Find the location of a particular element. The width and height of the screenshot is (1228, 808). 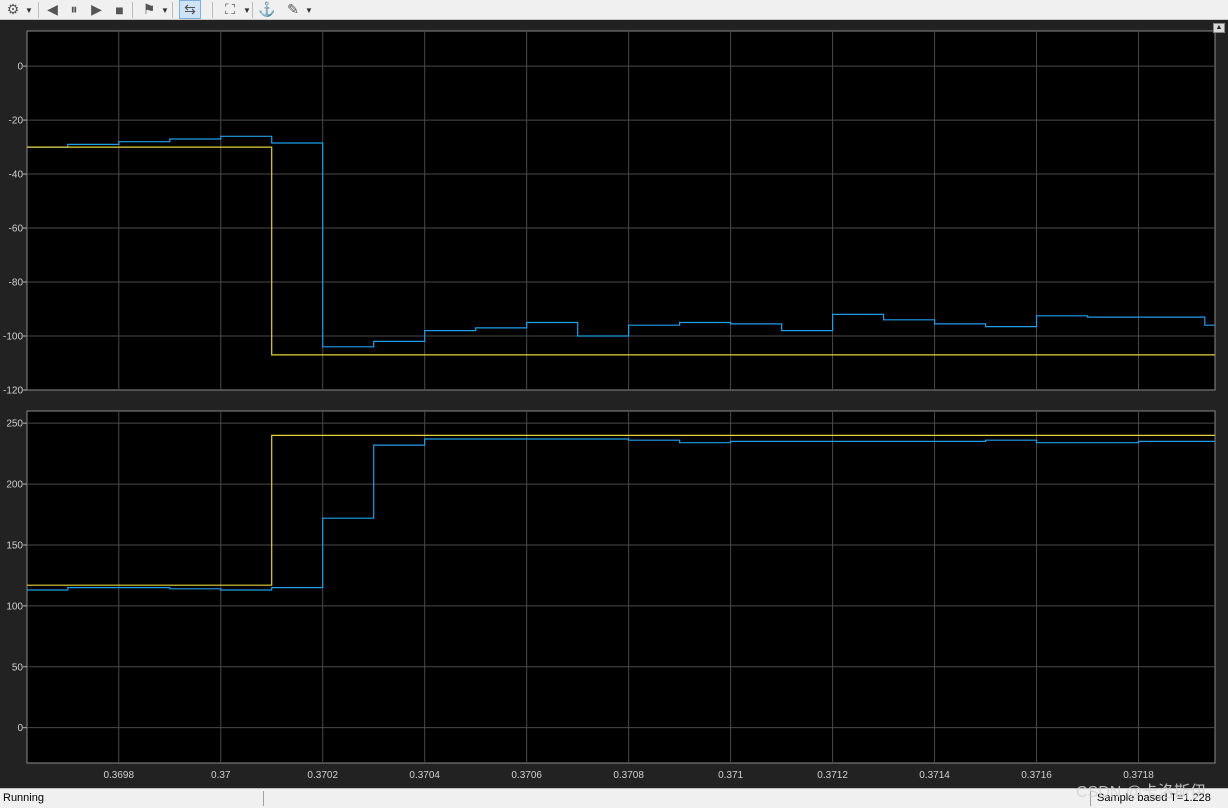

step-back-icon: ◀ is located at coordinates (52, 9).